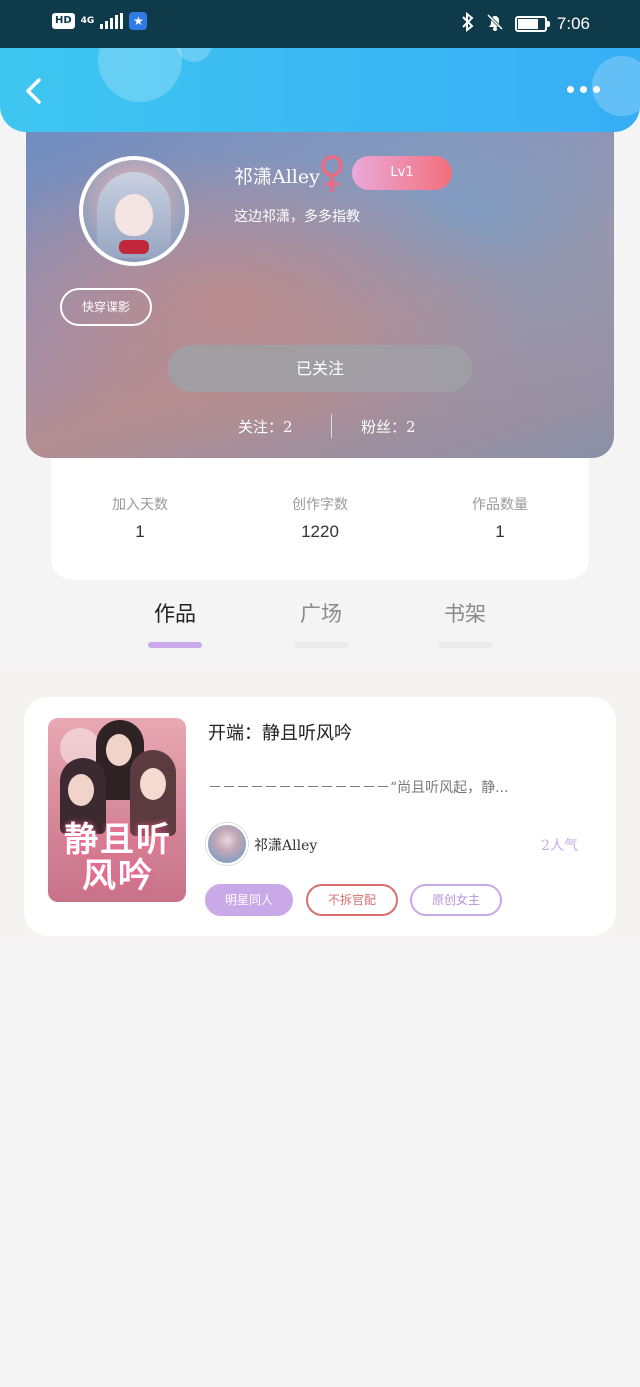 Image resolution: width=640 pixels, height=1387 pixels. Describe the element at coordinates (559, 846) in the screenshot. I see `popularity-count: 2人气` at that location.